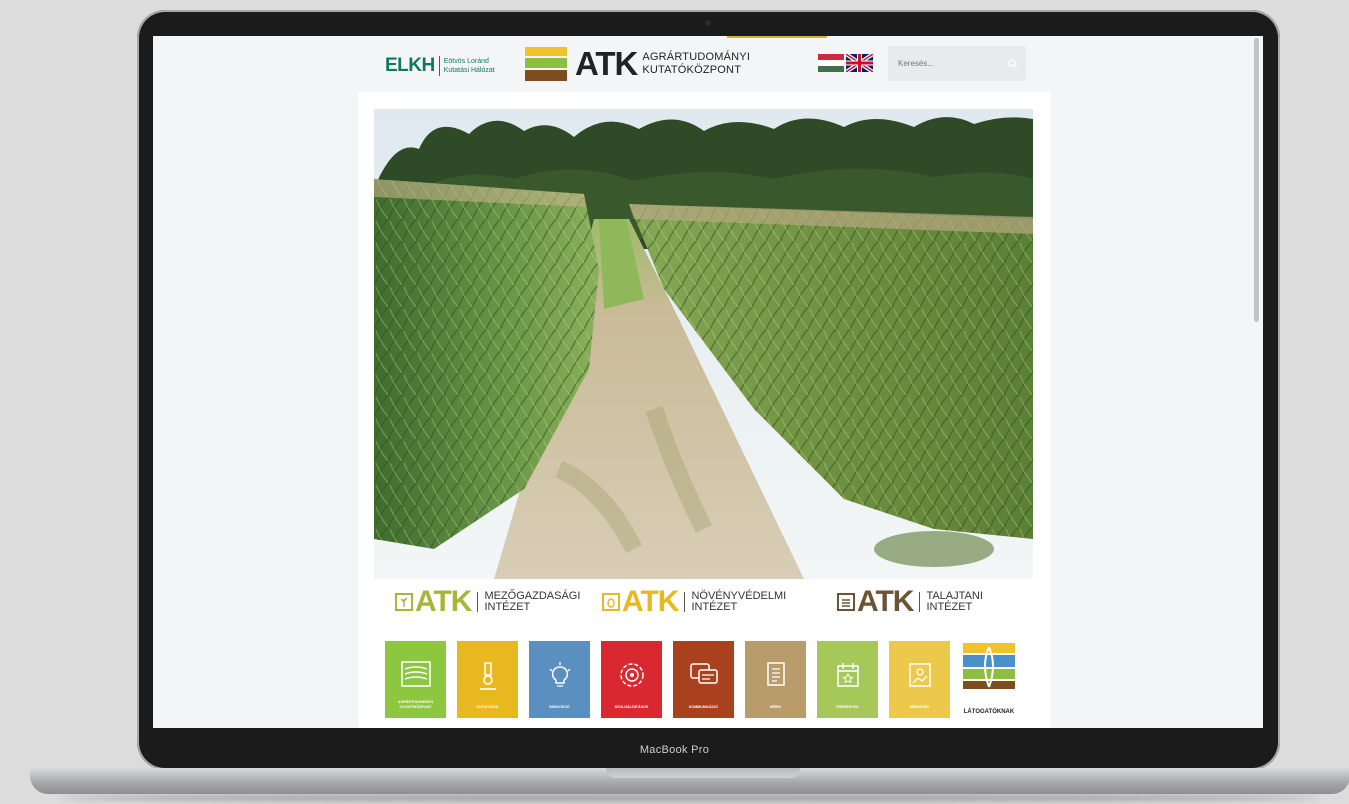  I want to click on lightbulb-icon, so click(559, 674).